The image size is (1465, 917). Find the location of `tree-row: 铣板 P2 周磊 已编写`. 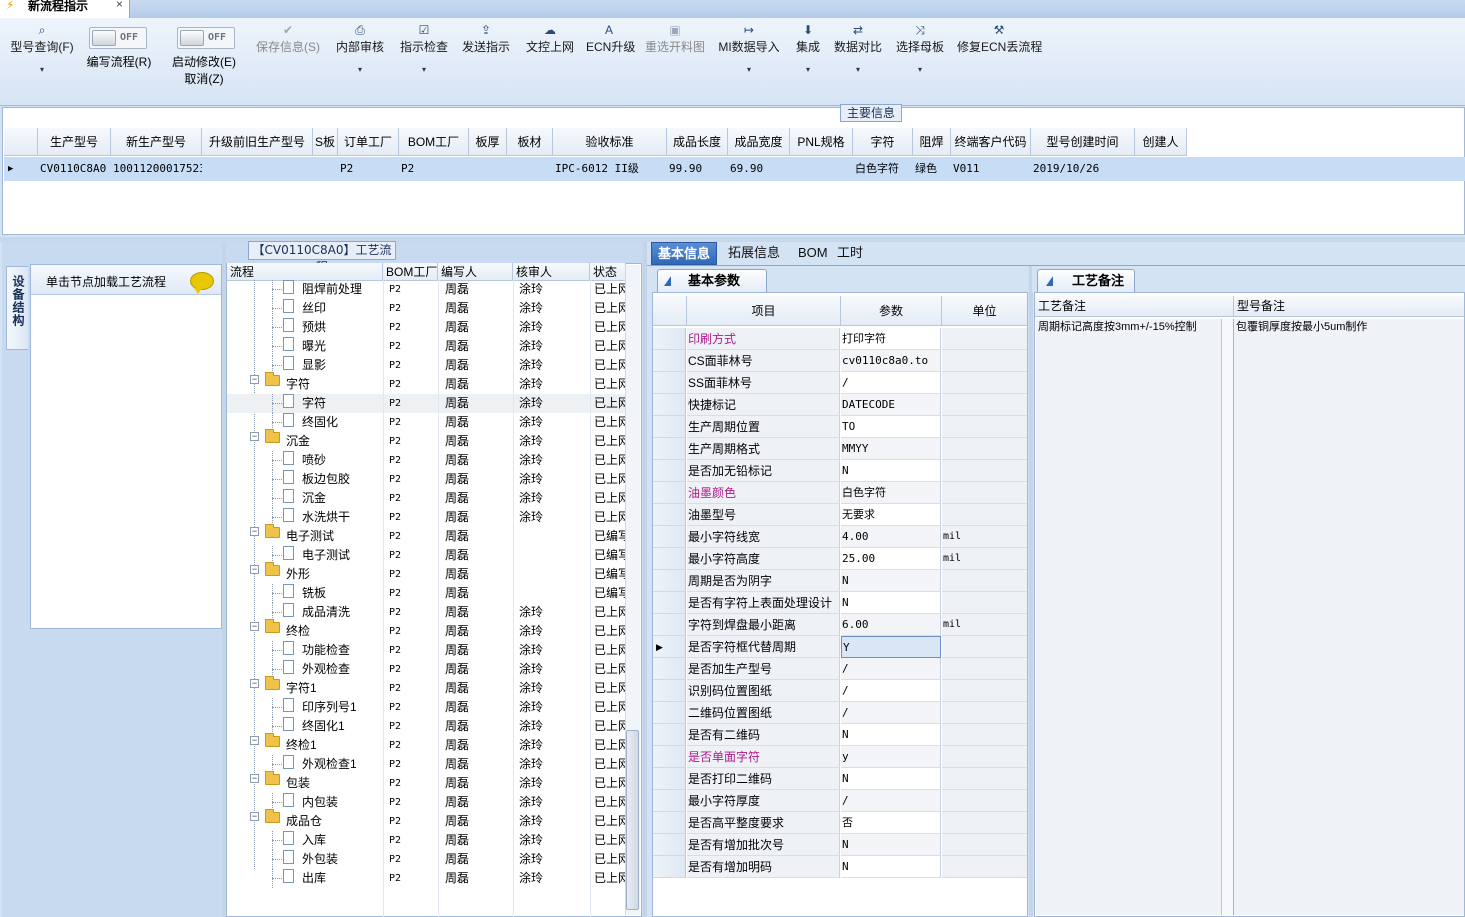

tree-row: 铣板 P2 周磊 已编写 is located at coordinates (427, 593).